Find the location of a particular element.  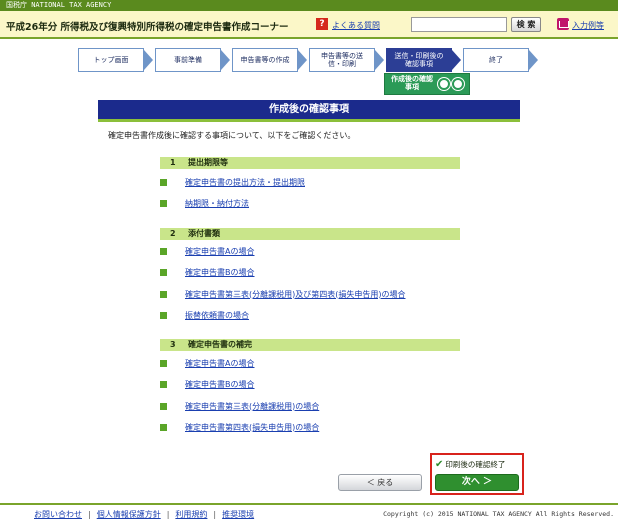

step-label: 申告書等の作成 is located at coordinates (265, 60).